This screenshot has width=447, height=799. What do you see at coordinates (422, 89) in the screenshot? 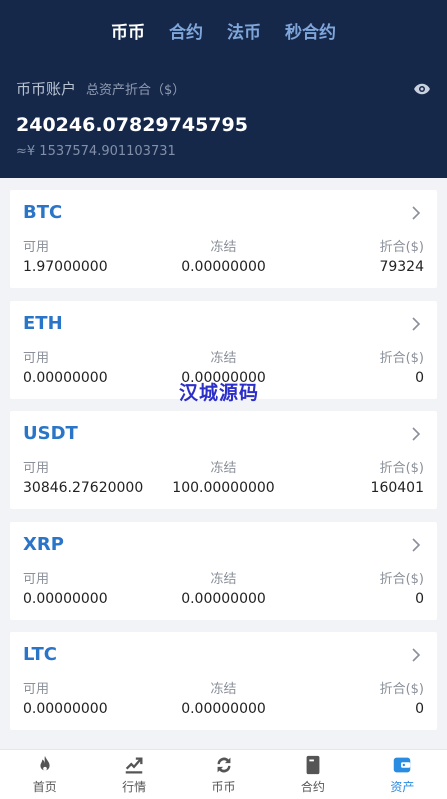
I see `eye-icon` at bounding box center [422, 89].